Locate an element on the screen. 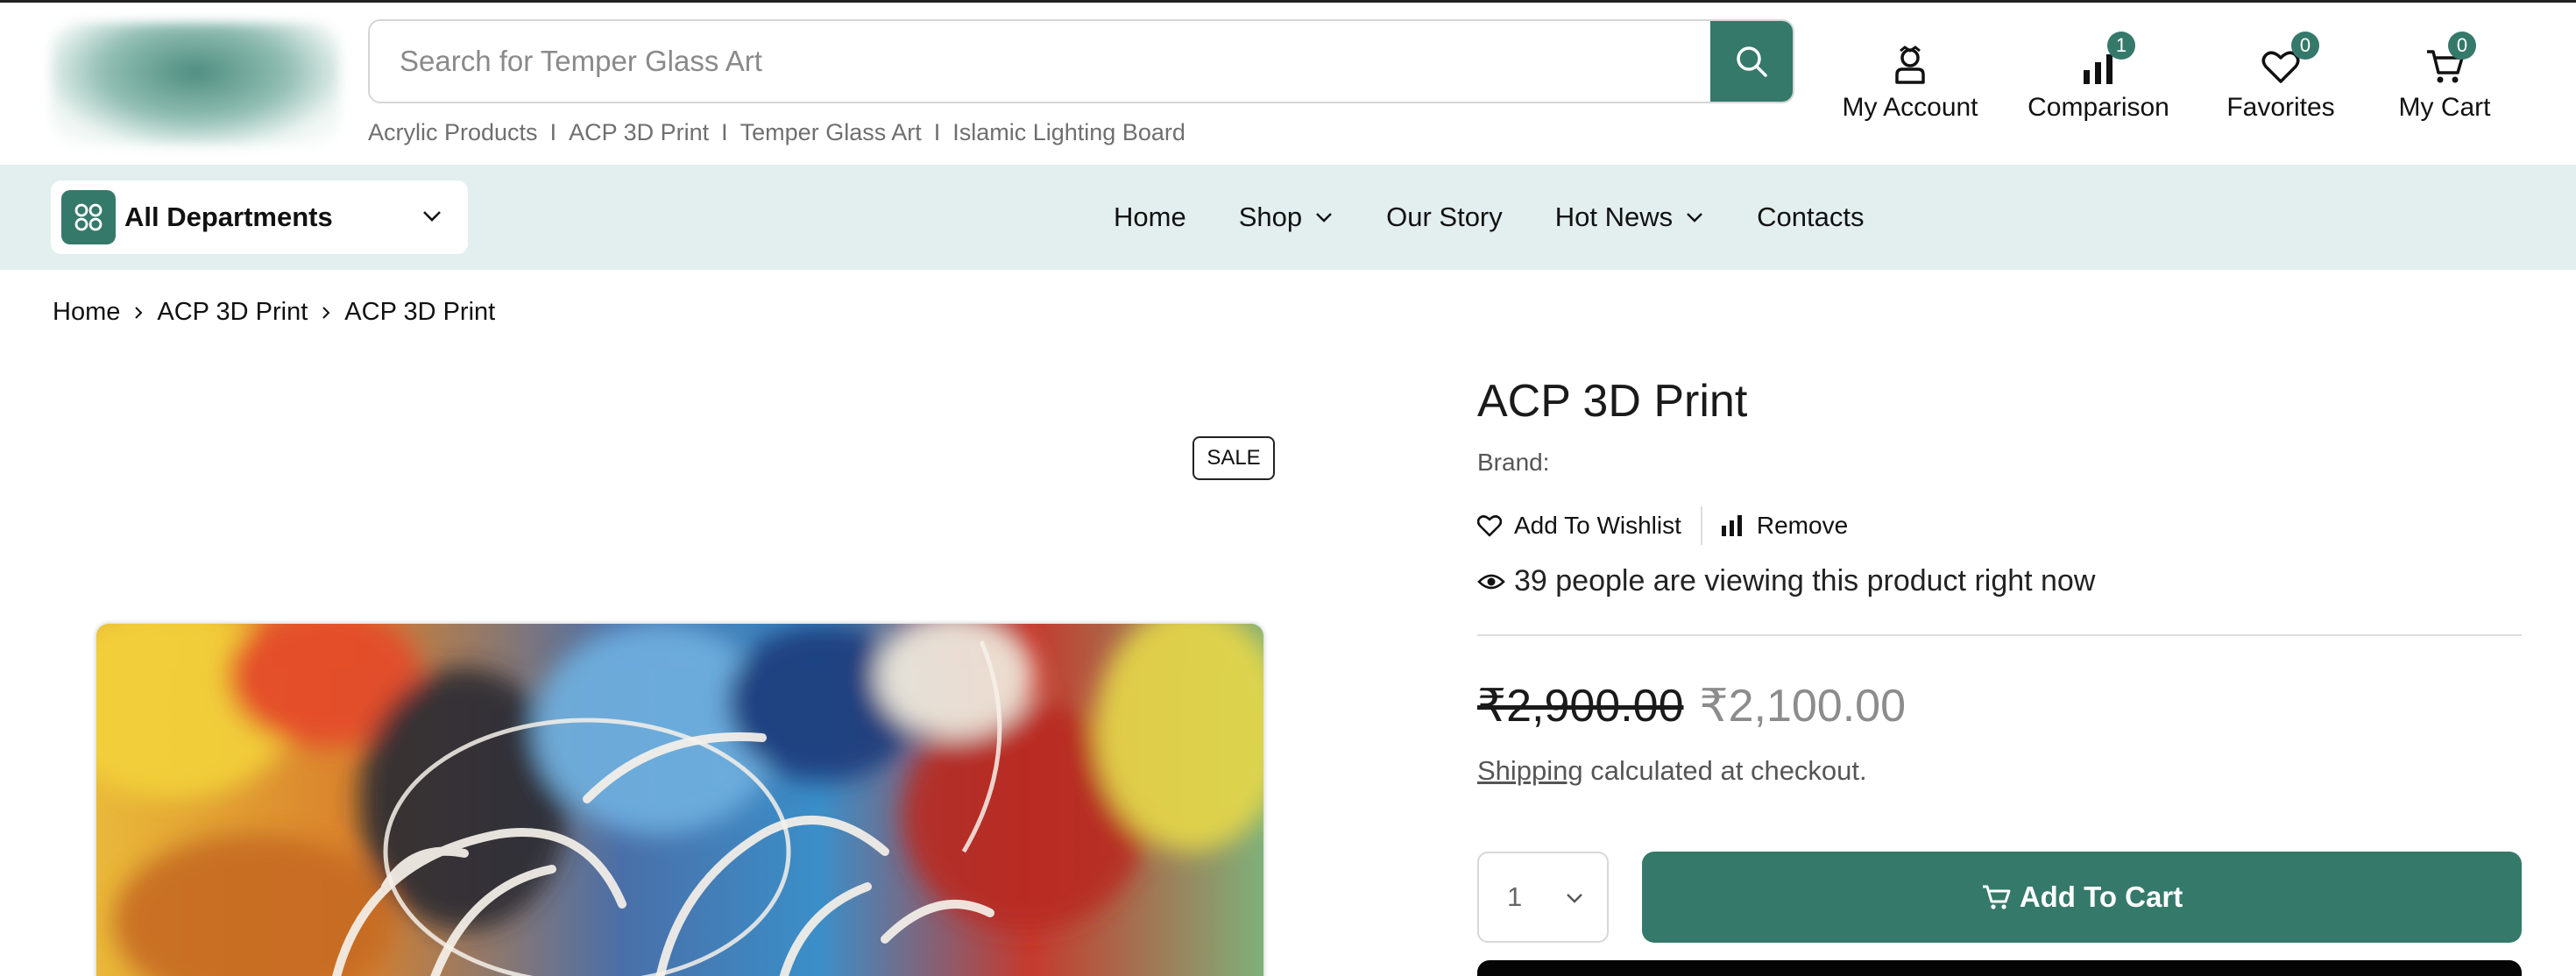 The height and width of the screenshot is (976, 2576). my-cart-button: 0 My Cart is located at coordinates (2444, 77).